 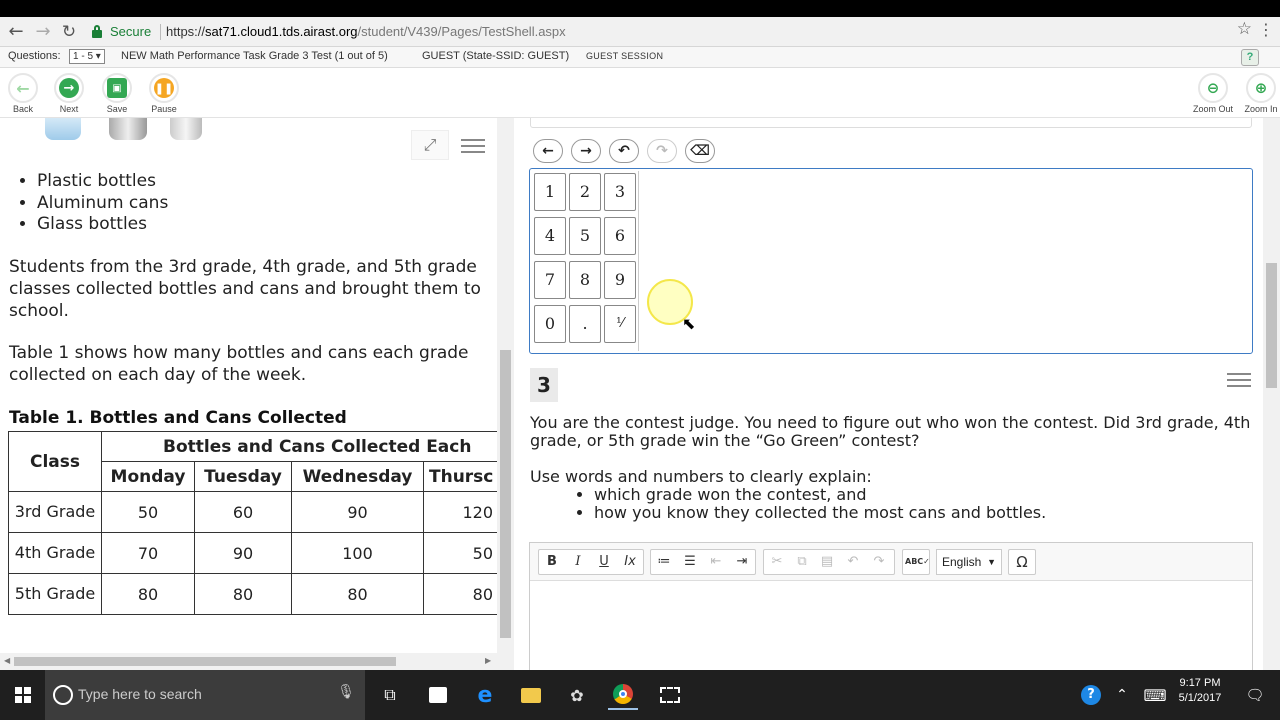 I want to click on table-row: 3rd Grade 50 60 90 120, so click(x=253, y=512).